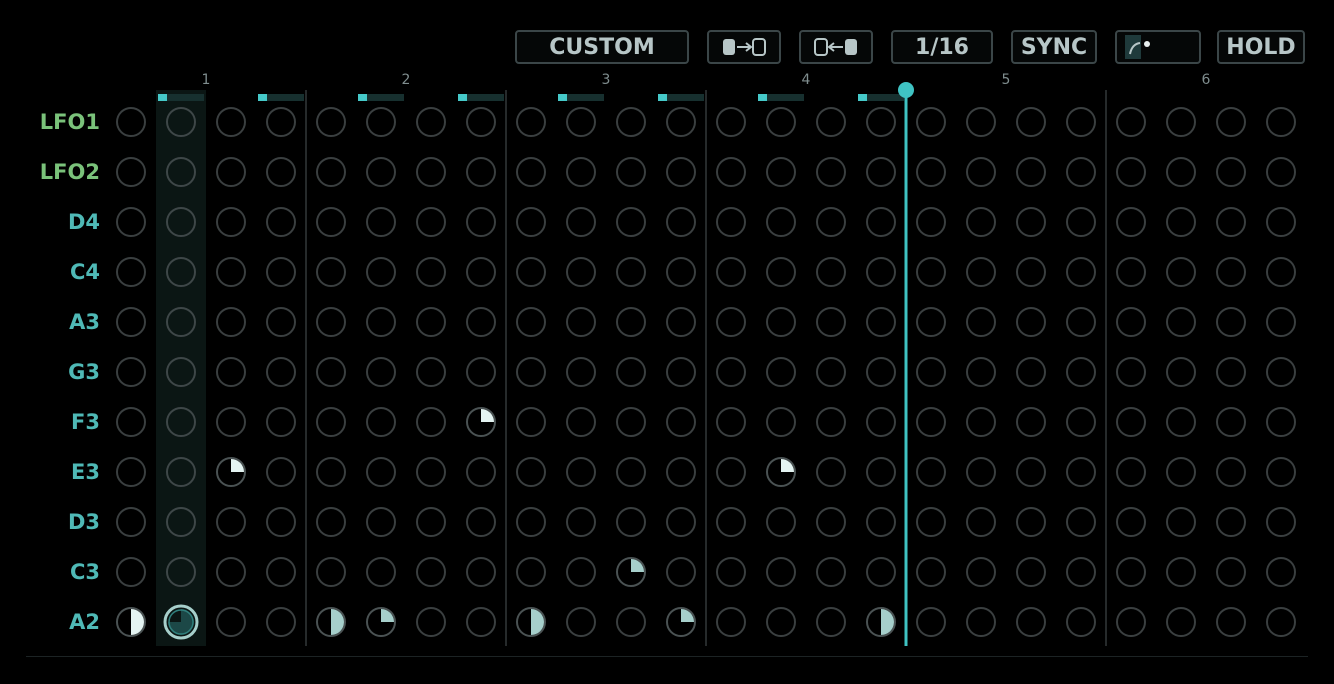 The height and width of the screenshot is (684, 1334). What do you see at coordinates (602, 47) in the screenshot?
I see `mode-button: CUSTOM` at bounding box center [602, 47].